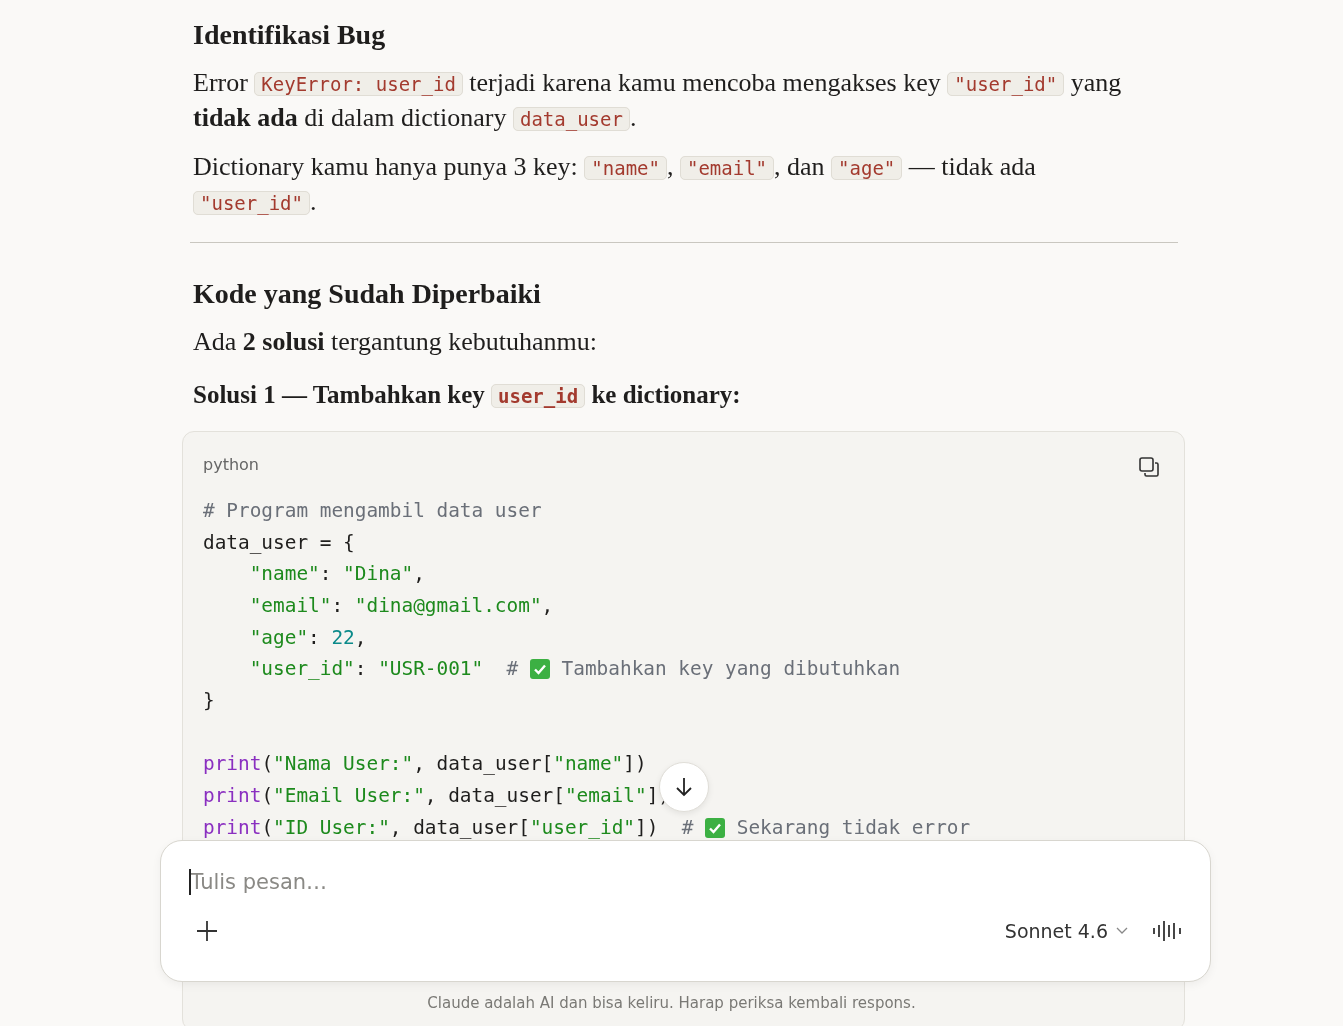  What do you see at coordinates (684, 787) in the screenshot?
I see `arrow-down-icon` at bounding box center [684, 787].